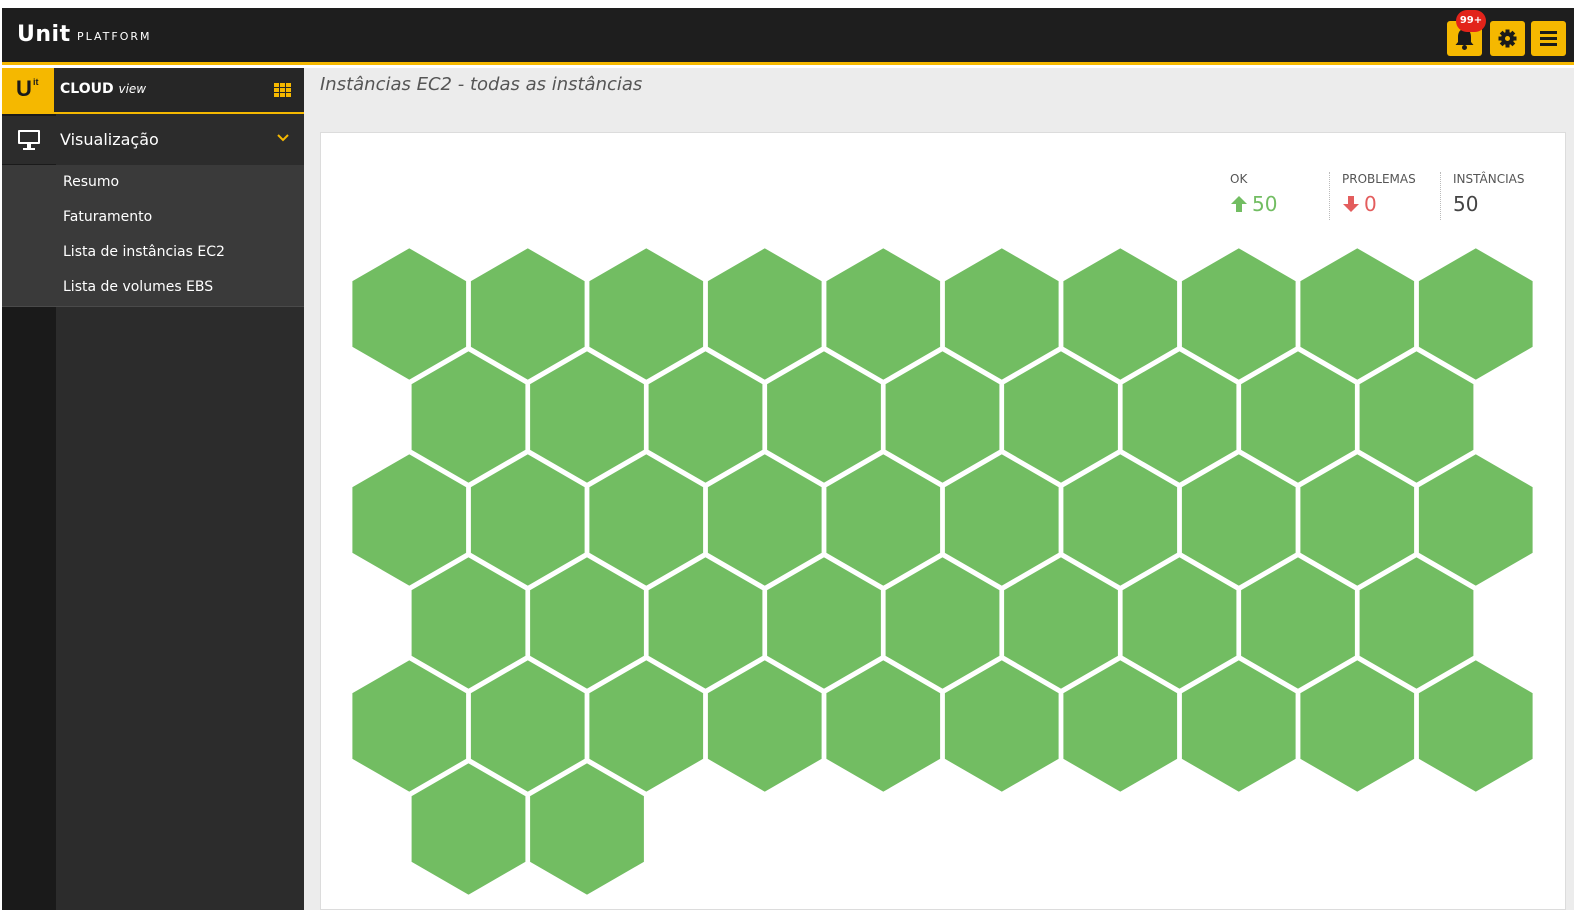 The image size is (1576, 910). Describe the element at coordinates (283, 138) in the screenshot. I see `chevron-down-icon` at that location.